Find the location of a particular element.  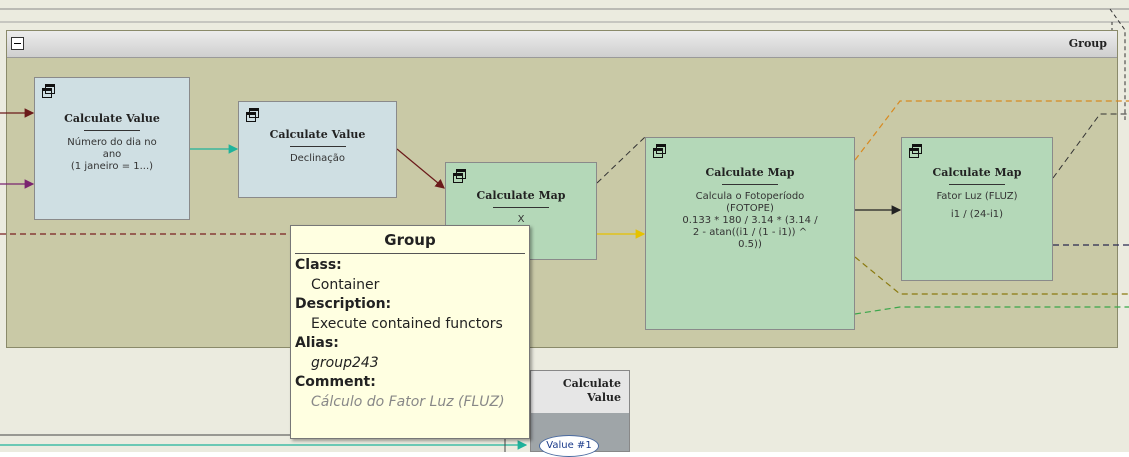

node-desc-line: (1 janeiro = 1...) is located at coordinates (112, 166).